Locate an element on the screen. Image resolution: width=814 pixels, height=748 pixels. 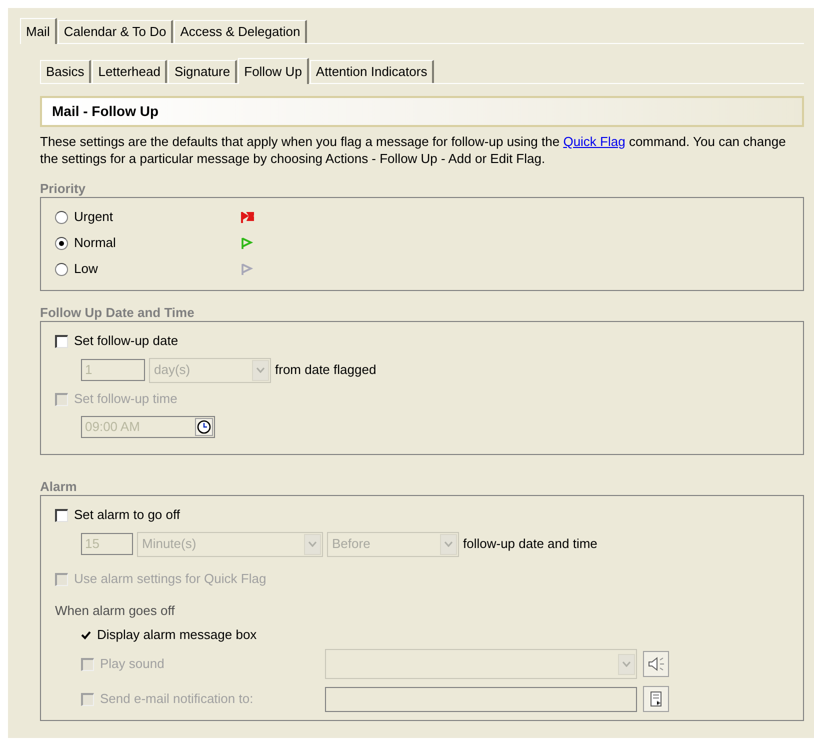
section-header: Mail - Follow Up is located at coordinates (422, 111).